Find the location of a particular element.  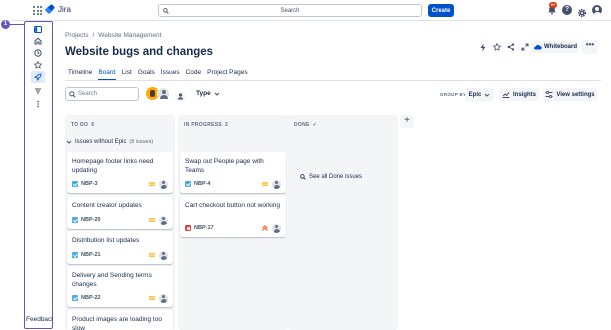

group-by-label: GROUP BY is located at coordinates (453, 94).